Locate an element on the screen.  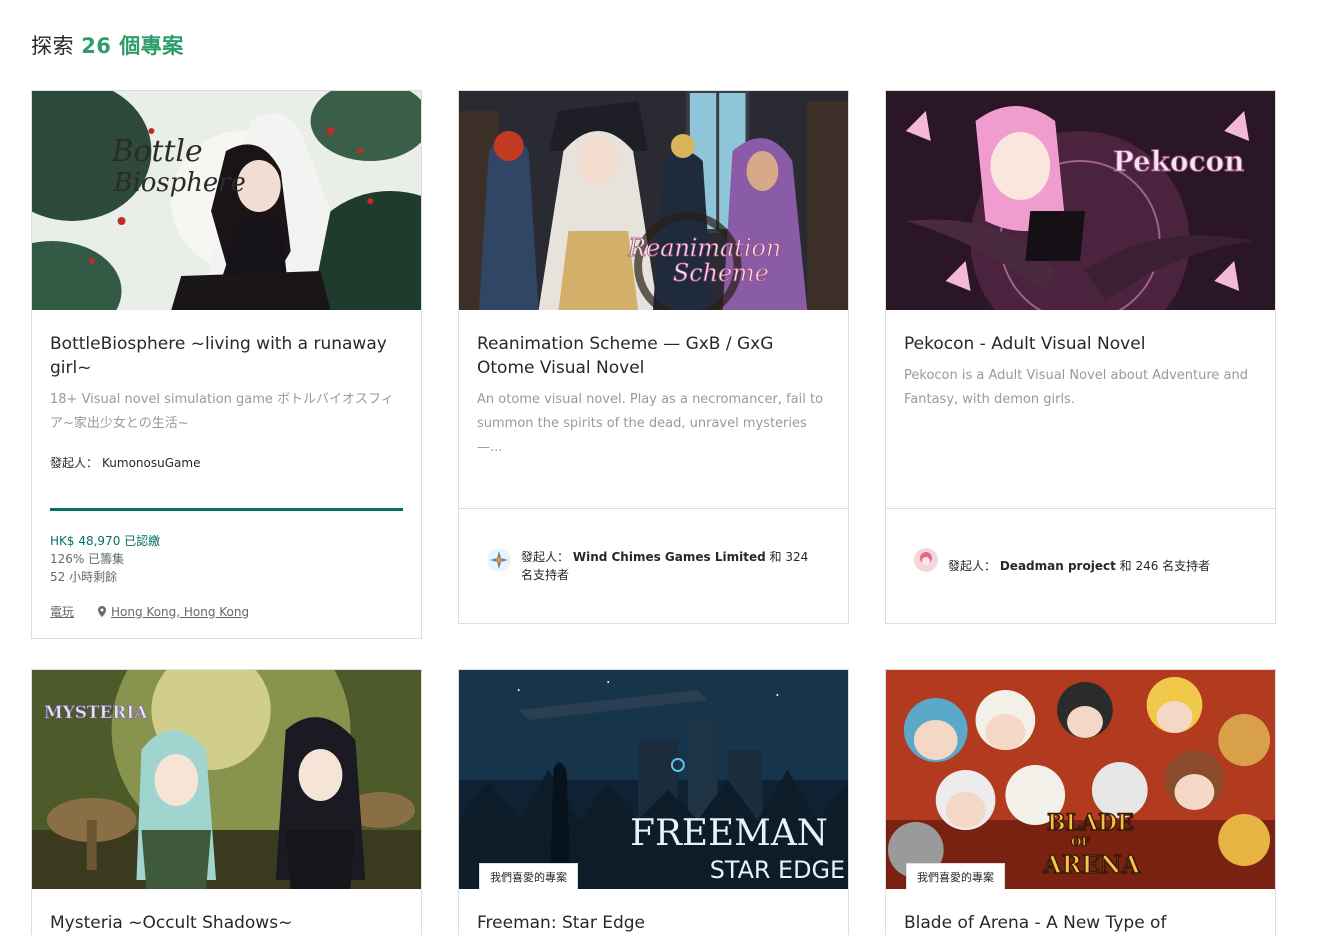
results-count: 26 個專案 is located at coordinates (132, 46).